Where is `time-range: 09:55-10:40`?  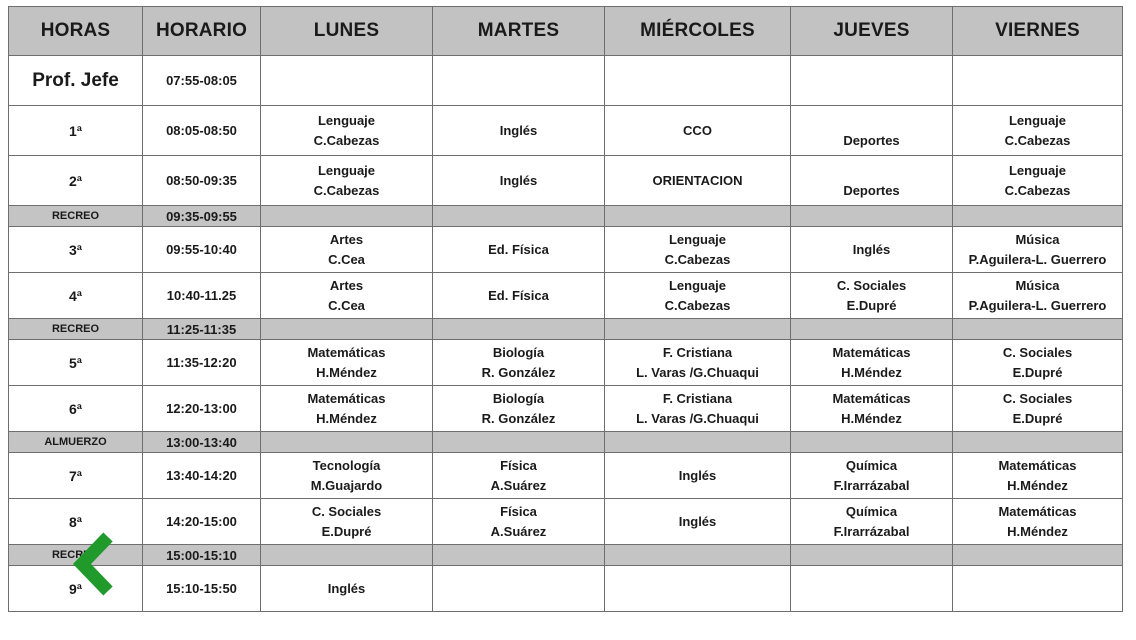 time-range: 09:55-10:40 is located at coordinates (201, 249).